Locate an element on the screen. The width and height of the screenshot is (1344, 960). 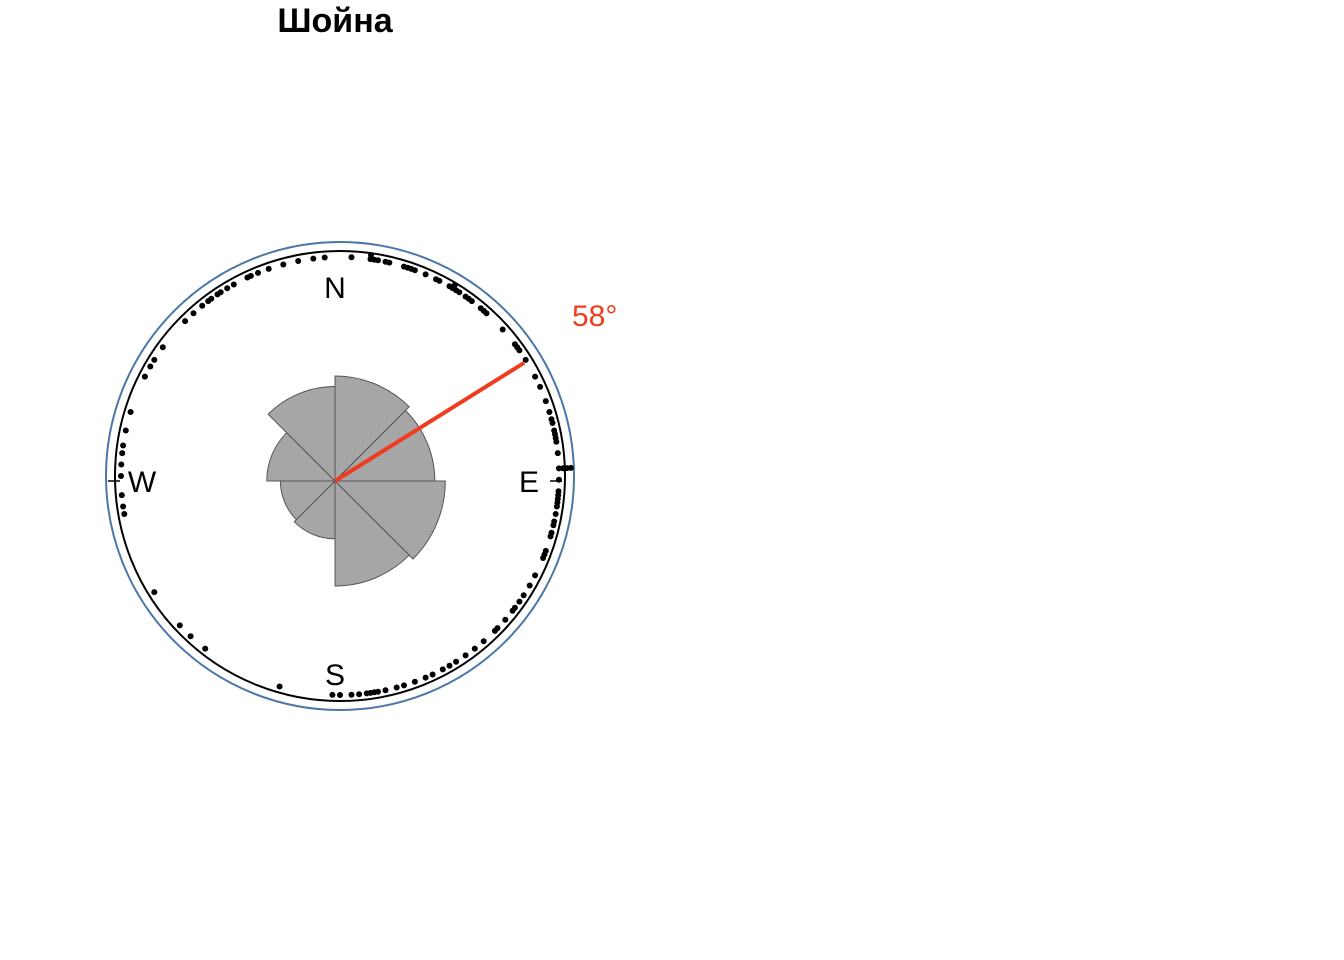
direction-label-n: N is located at coordinates (335, 288).